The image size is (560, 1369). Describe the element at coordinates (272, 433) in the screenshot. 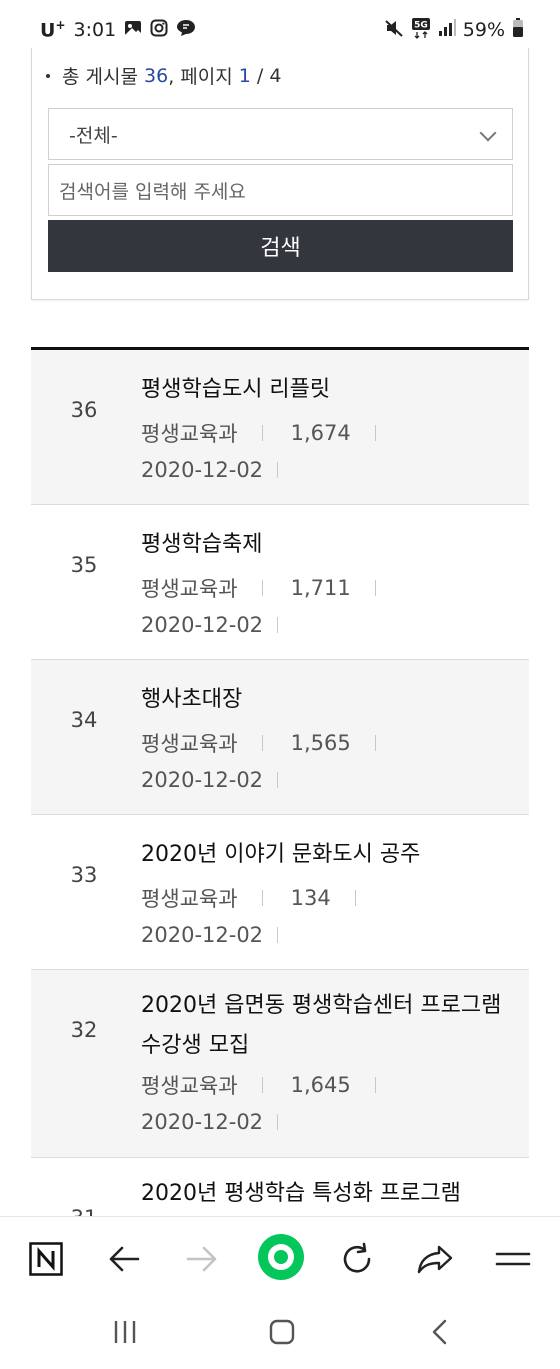

I see `post-meta: 평생교육과 1,674` at that location.